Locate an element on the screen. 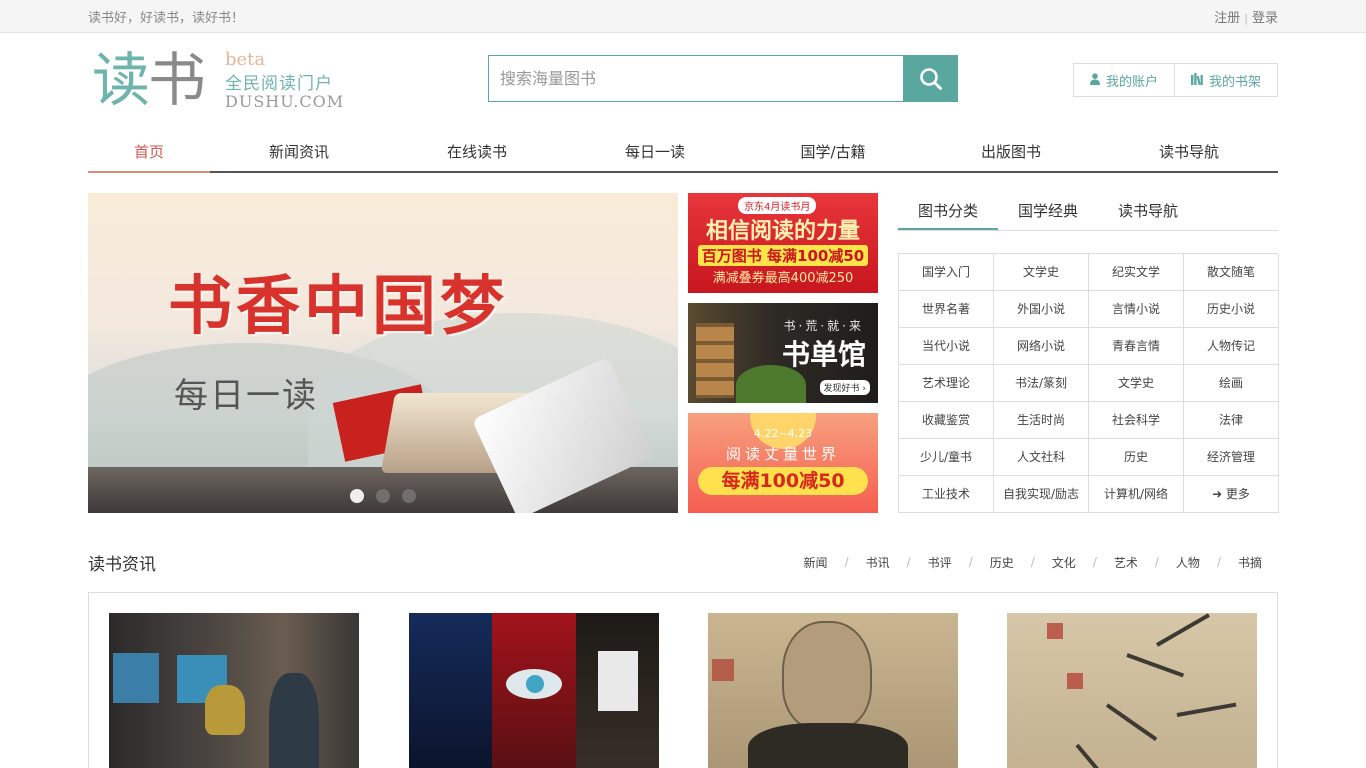 The width and height of the screenshot is (1366, 768). my-bookshelf-button: 我的书架 is located at coordinates (1225, 80).